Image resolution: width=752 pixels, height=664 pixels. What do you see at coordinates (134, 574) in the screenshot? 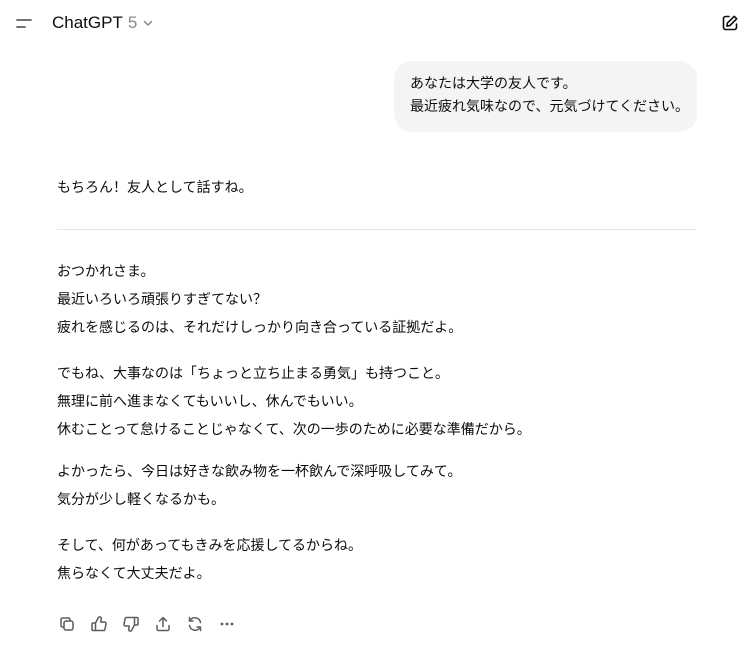
I see `paragraph-line: 焦らなくて大丈夫だよ。` at bounding box center [134, 574].